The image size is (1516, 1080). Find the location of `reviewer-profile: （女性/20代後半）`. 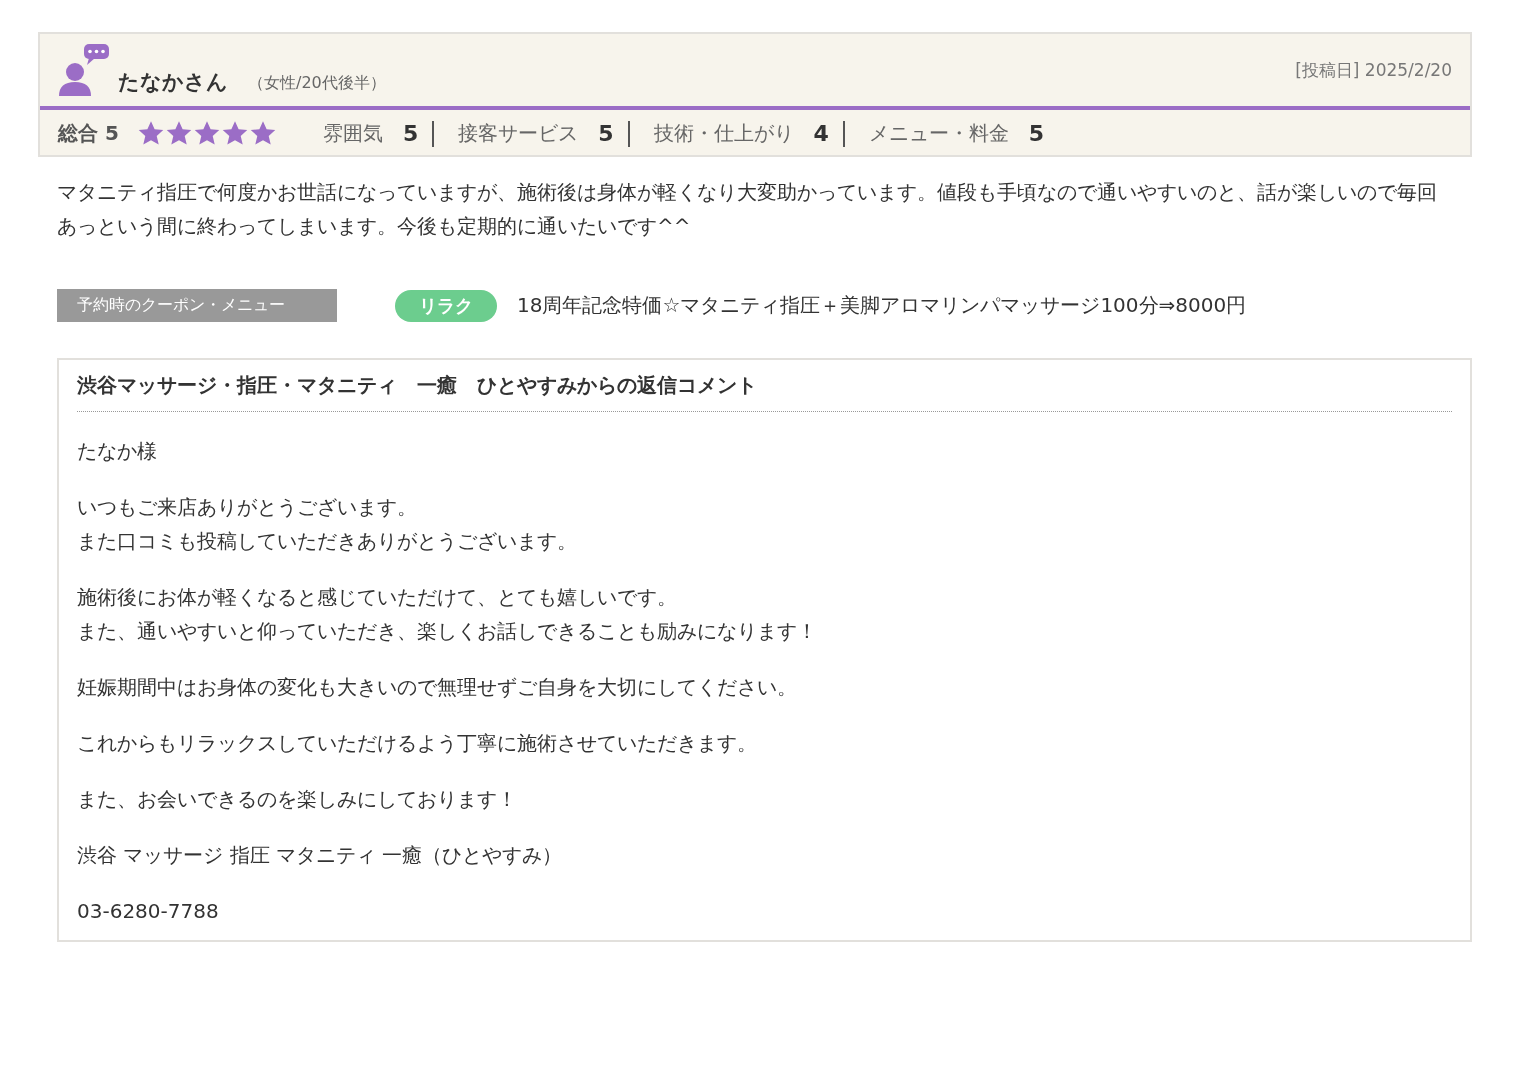

reviewer-profile: （女性/20代後半） is located at coordinates (317, 83).